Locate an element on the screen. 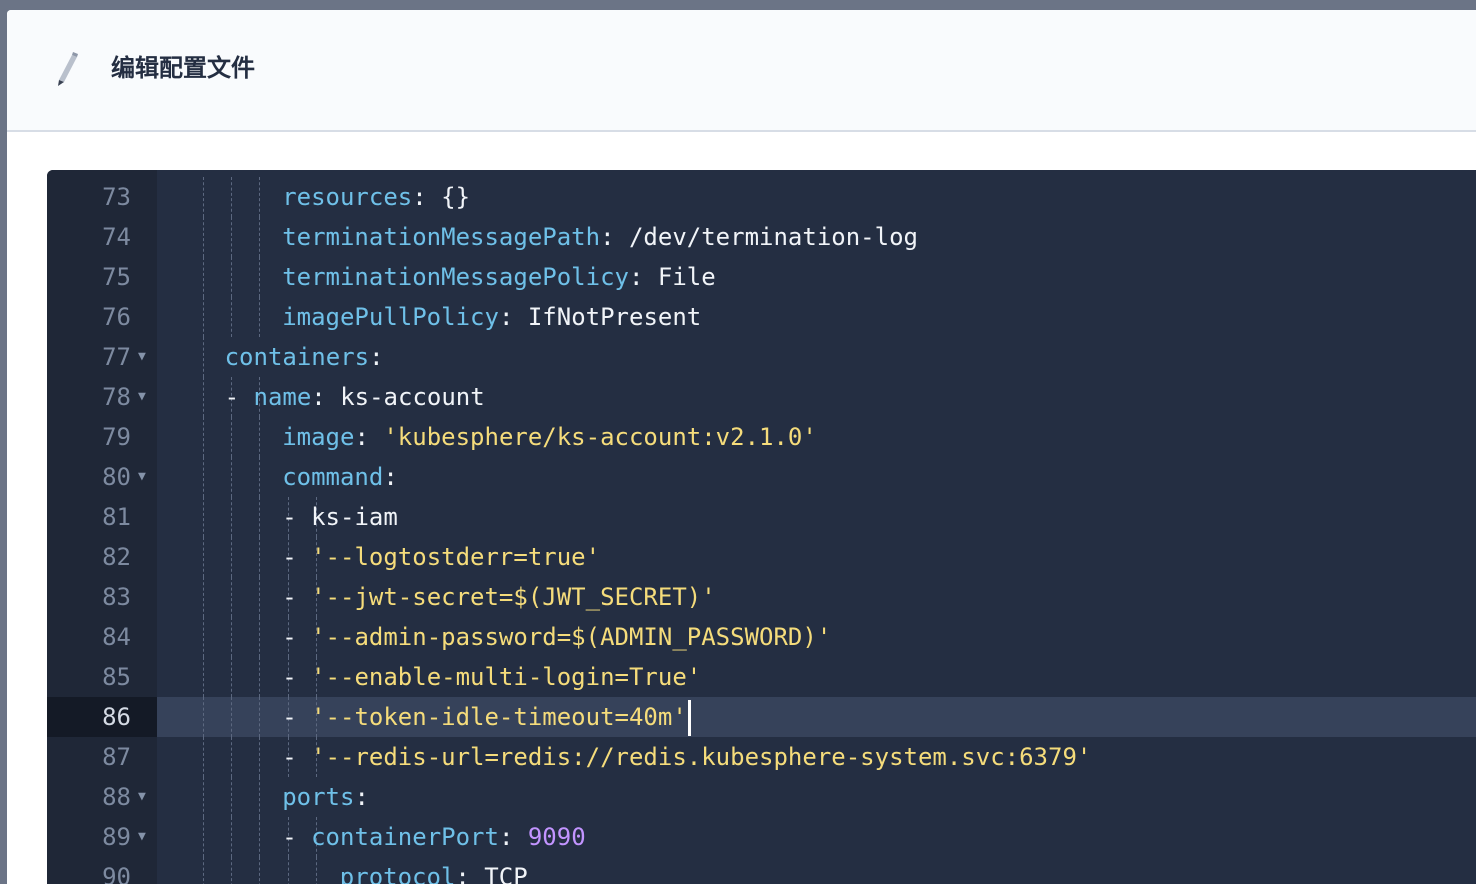 This screenshot has width=1476, height=884. code-line: 86 - '--token-idle-timeout=40m' is located at coordinates (761, 717).